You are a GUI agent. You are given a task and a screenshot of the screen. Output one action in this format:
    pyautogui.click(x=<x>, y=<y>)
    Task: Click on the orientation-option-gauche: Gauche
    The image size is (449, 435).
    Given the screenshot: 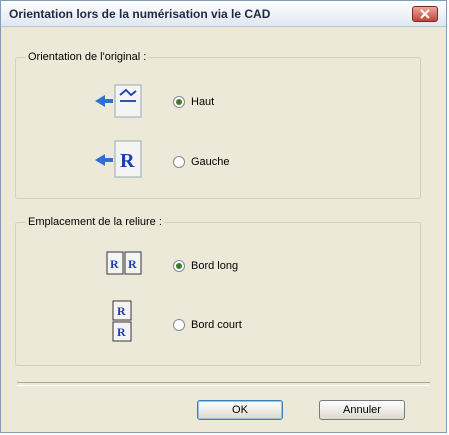 What is the action you would take?
    pyautogui.click(x=201, y=162)
    